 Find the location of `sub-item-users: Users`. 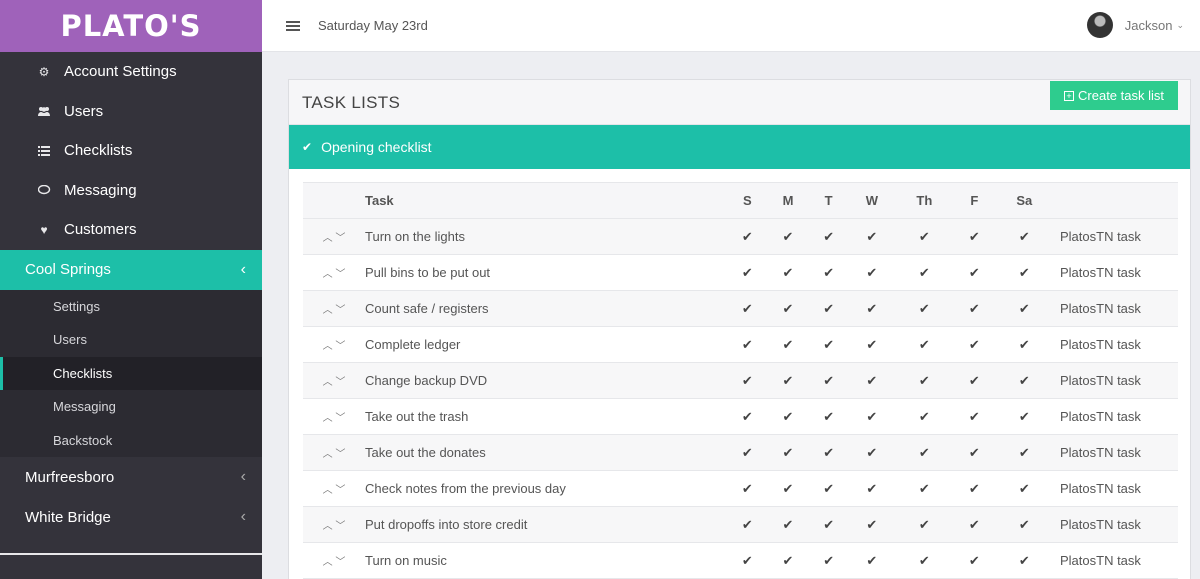

sub-item-users: Users is located at coordinates (131, 340).